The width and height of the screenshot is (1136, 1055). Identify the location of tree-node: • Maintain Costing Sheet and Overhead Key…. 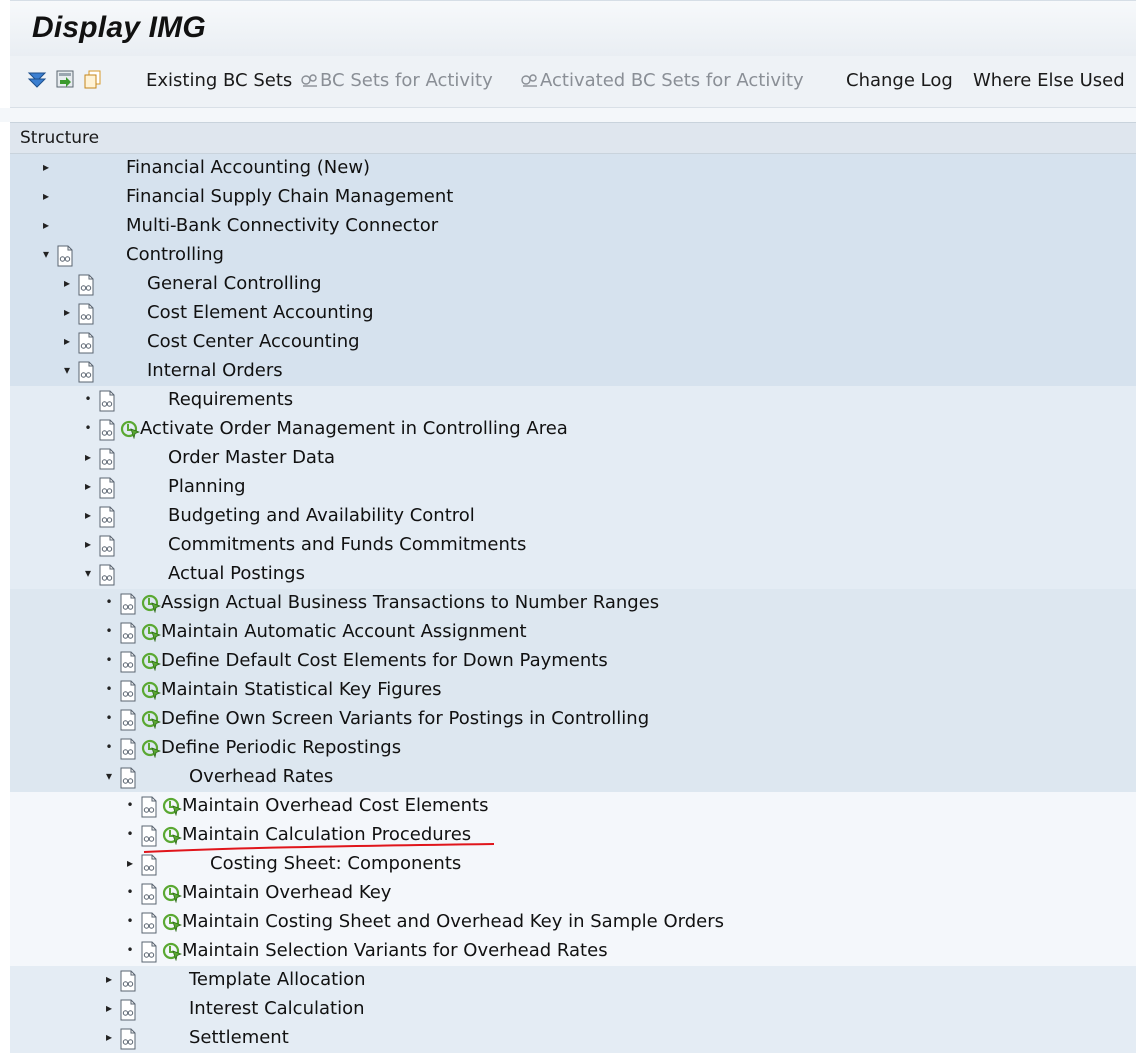
(573, 922).